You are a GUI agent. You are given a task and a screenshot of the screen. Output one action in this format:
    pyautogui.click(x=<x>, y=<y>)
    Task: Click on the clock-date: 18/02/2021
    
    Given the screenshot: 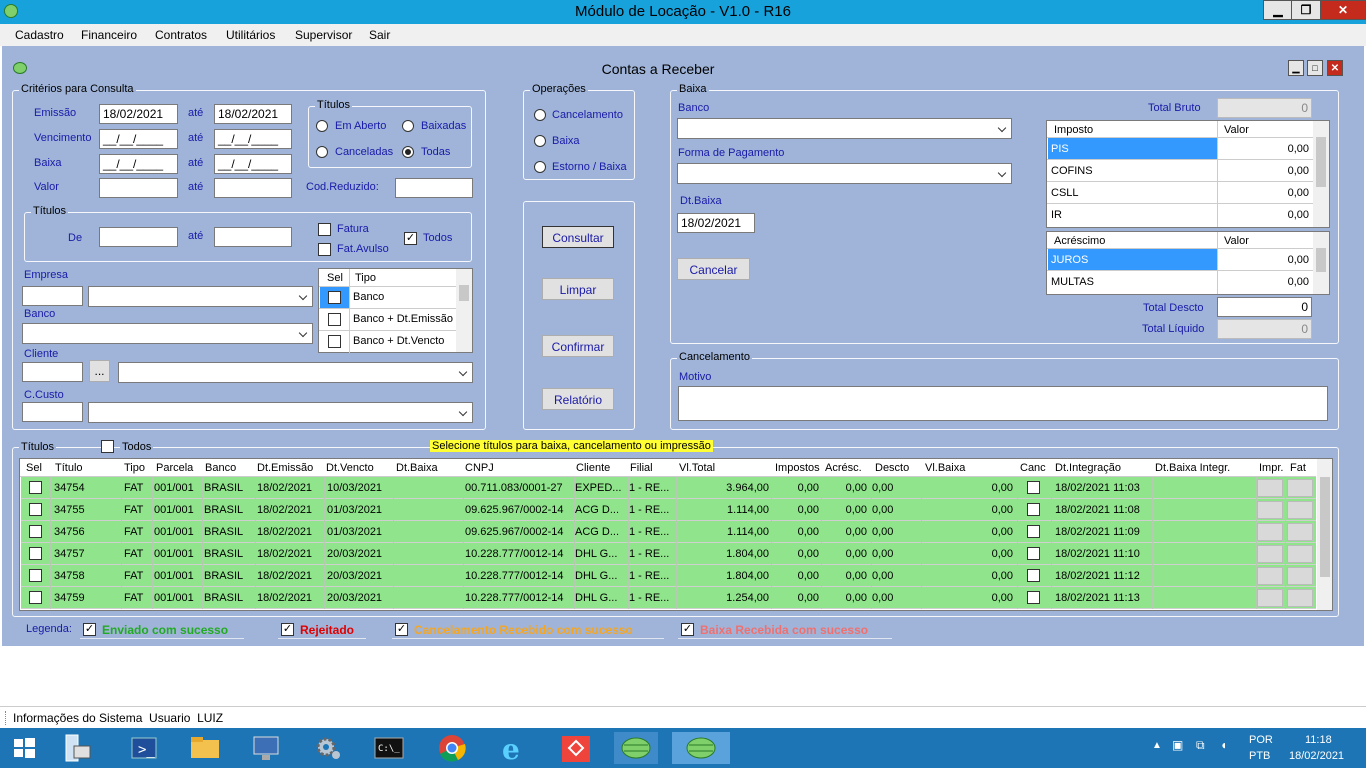 What is the action you would take?
    pyautogui.click(x=1316, y=756)
    